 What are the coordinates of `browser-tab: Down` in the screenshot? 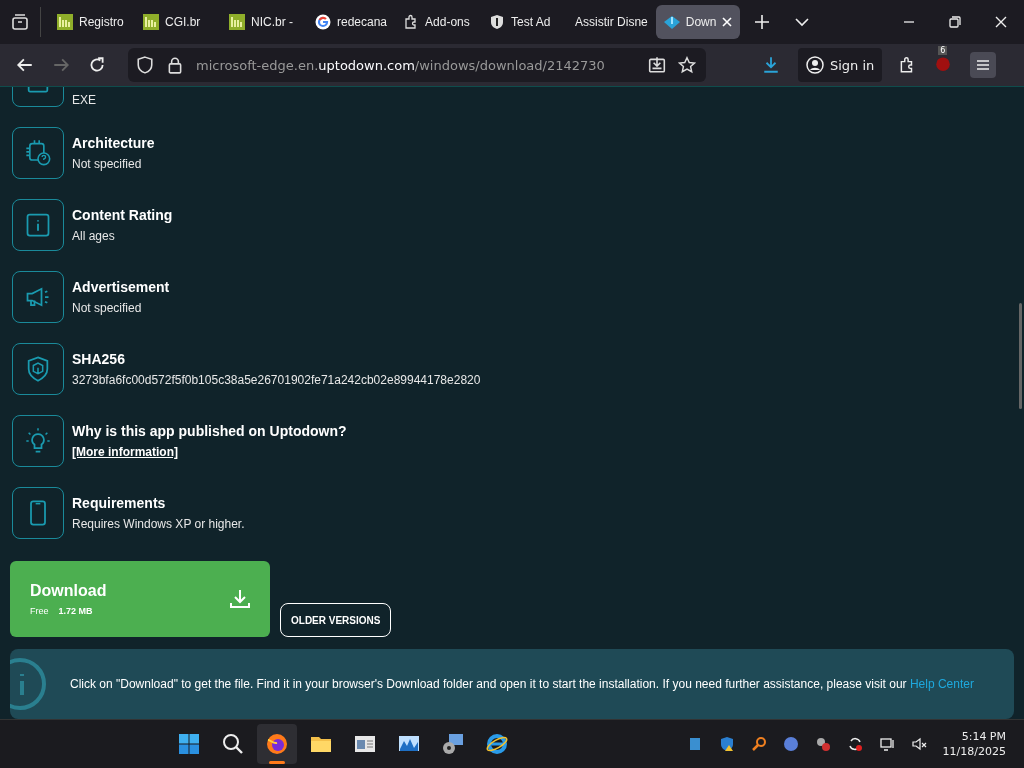 It's located at (698, 22).